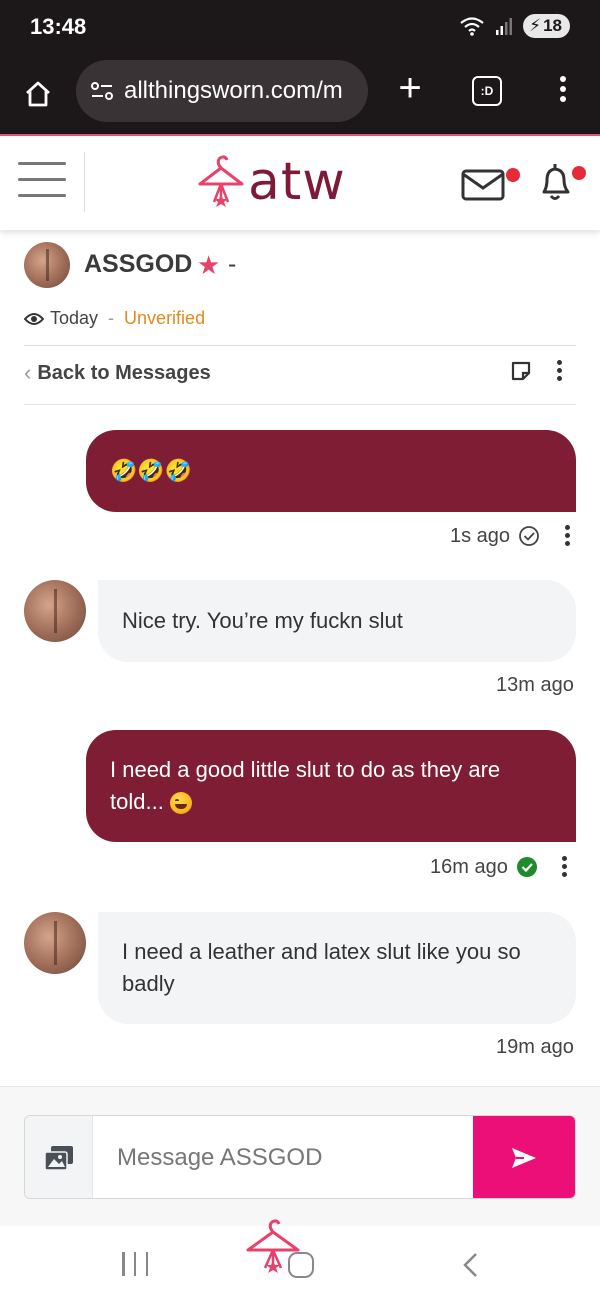 Image resolution: width=600 pixels, height=1300 pixels. Describe the element at coordinates (124, 372) in the screenshot. I see `back-label: Back to Messages` at that location.